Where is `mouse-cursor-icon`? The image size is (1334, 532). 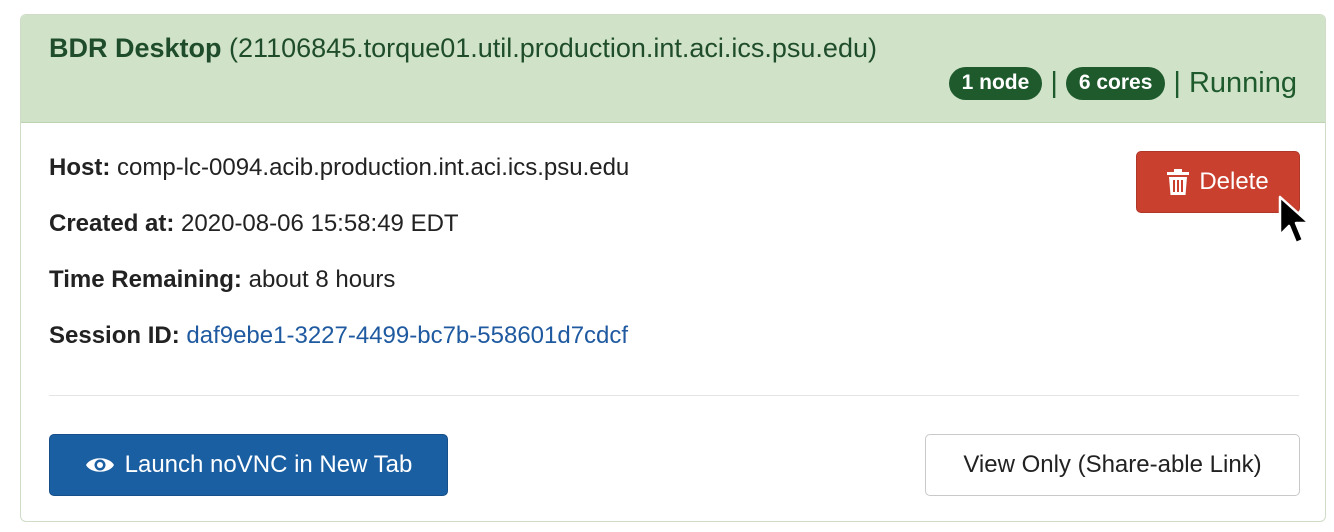 mouse-cursor-icon is located at coordinates (1296, 225).